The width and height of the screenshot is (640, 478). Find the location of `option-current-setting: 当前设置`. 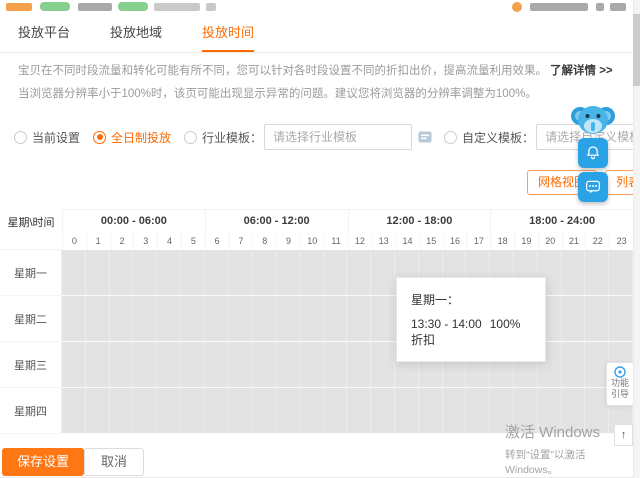

option-current-setting: 当前设置 is located at coordinates (47, 137).